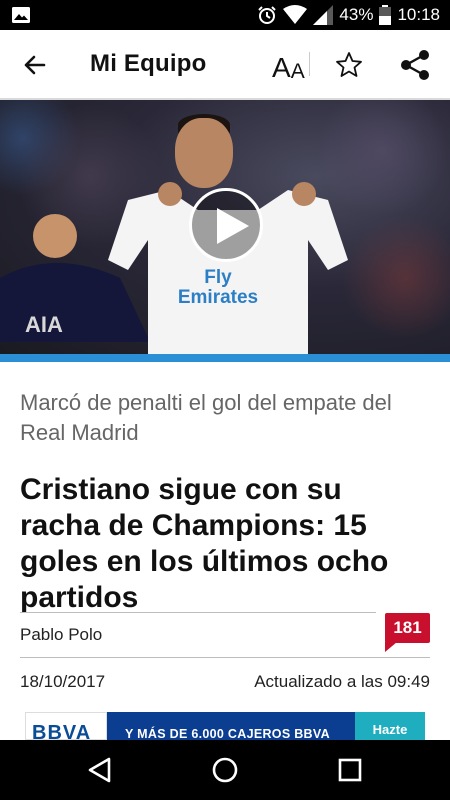  Describe the element at coordinates (100, 770) in the screenshot. I see `back-triangle-icon` at that location.